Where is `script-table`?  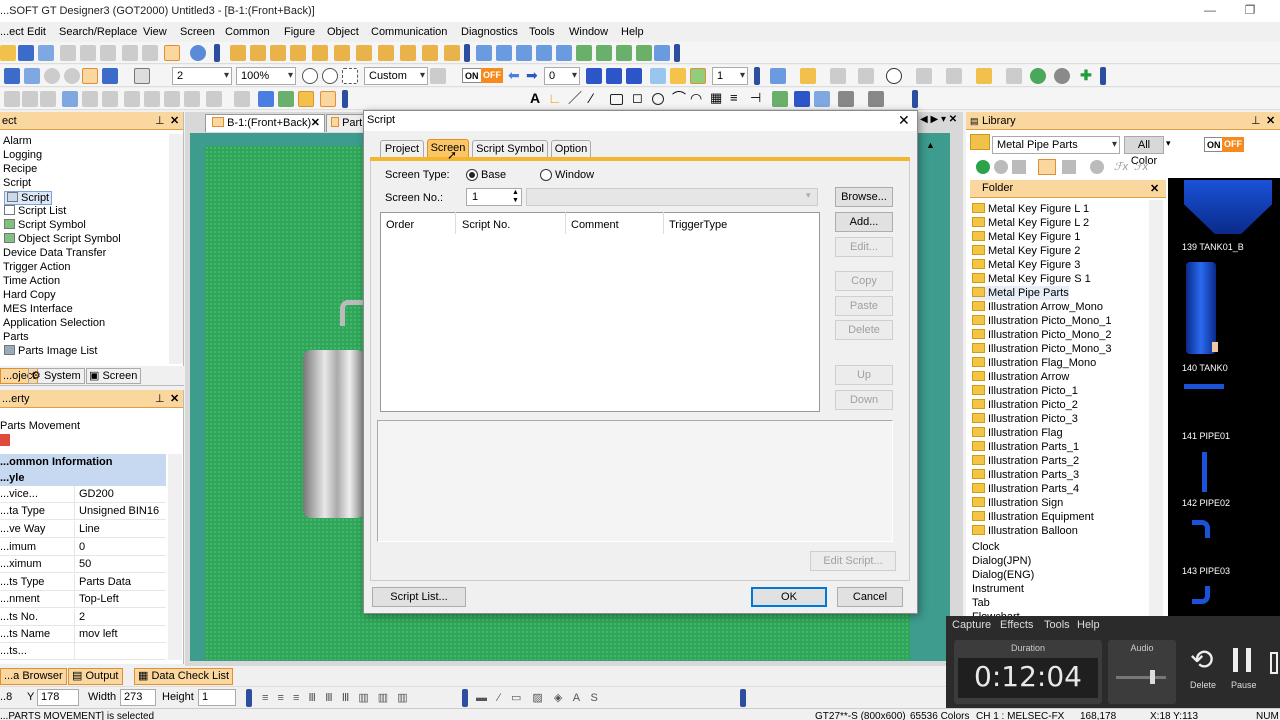
script-table is located at coordinates (600, 312).